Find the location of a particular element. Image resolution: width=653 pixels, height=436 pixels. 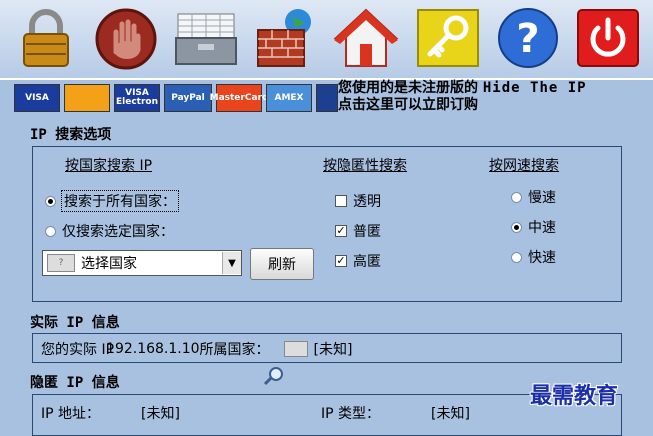

refresh-button: 刷新 is located at coordinates (282, 264).